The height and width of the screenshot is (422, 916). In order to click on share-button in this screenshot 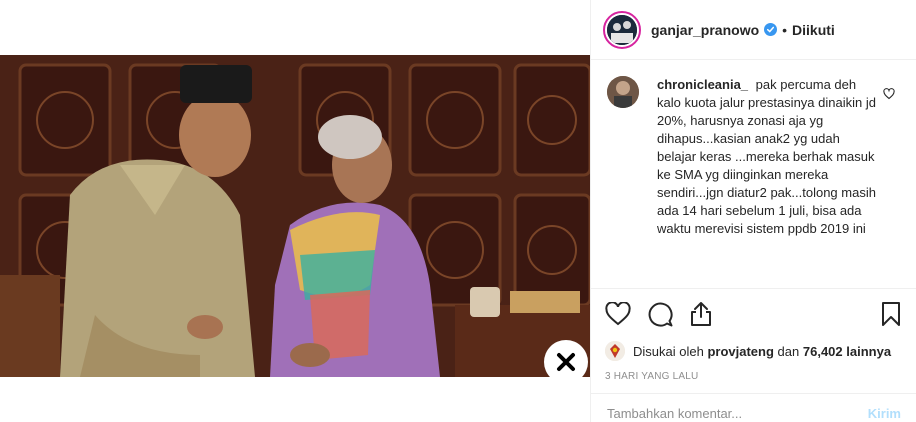, I will do `click(701, 314)`.